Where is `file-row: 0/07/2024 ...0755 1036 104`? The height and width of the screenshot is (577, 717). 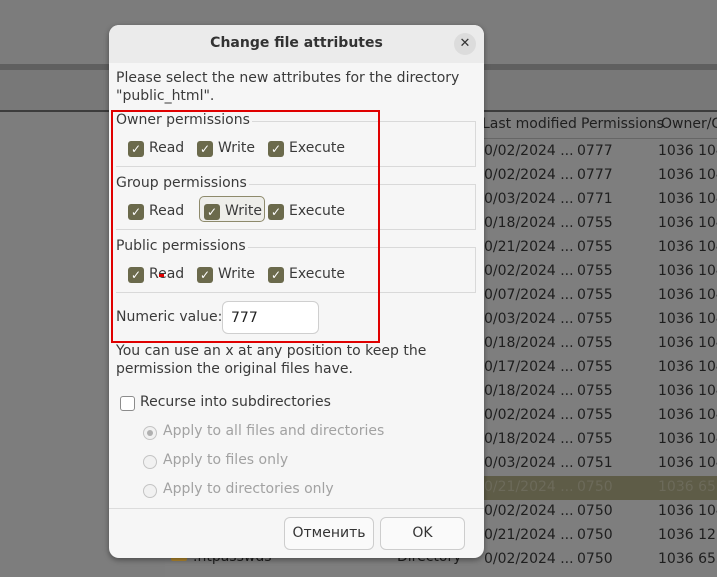
file-row: 0/07/2024 ...0755 1036 104 is located at coordinates (600, 296).